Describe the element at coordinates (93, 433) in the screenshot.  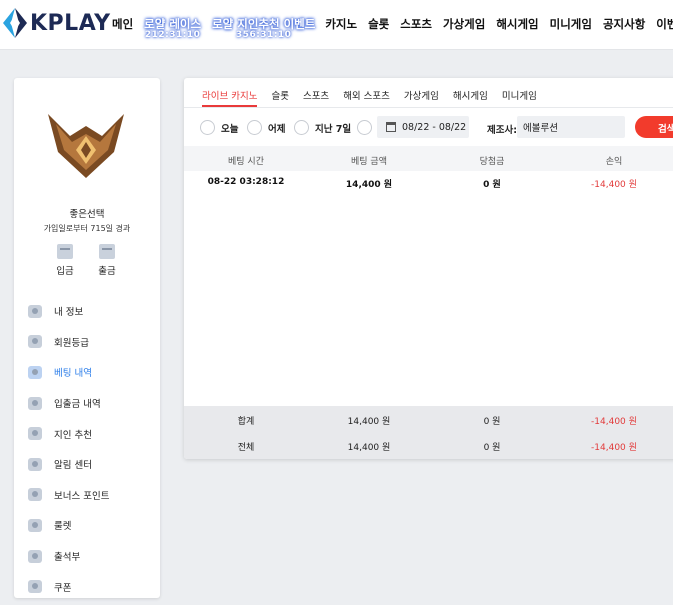
I see `sidebar-item-referral: 지인 추천` at that location.